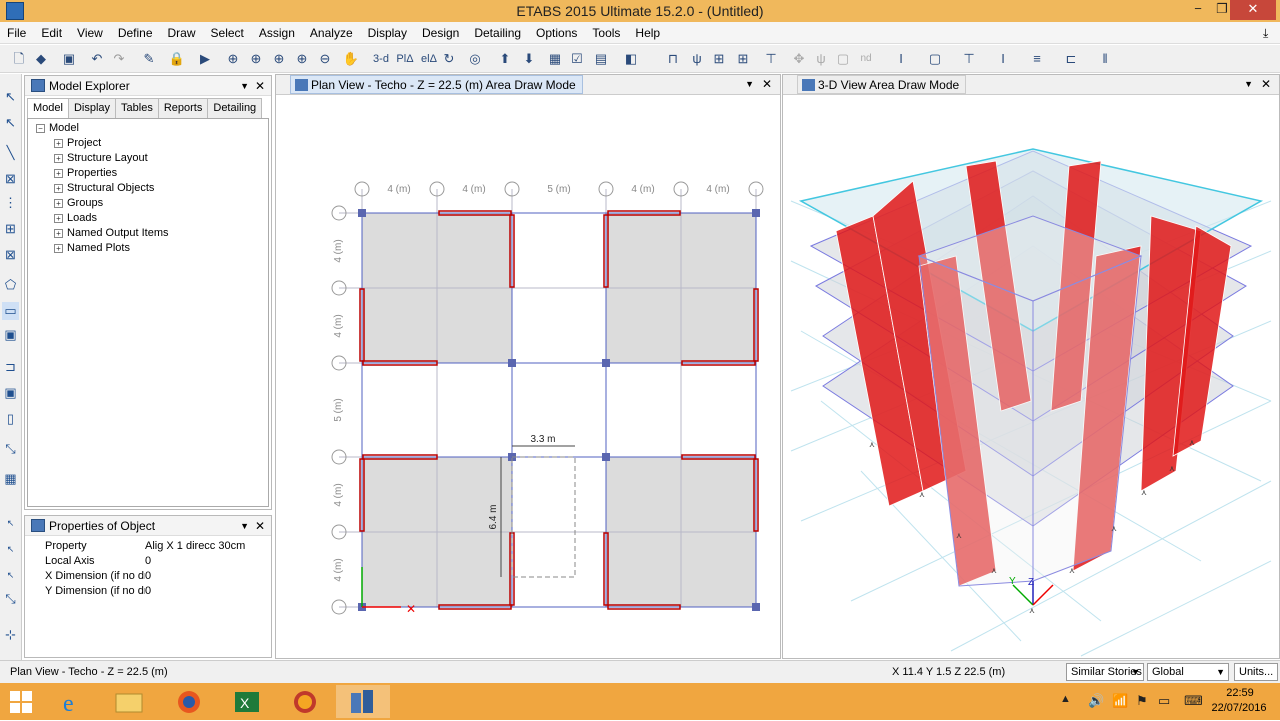 The width and height of the screenshot is (1280, 721). I want to click on etabs-taskbar-icon, so click(363, 701).